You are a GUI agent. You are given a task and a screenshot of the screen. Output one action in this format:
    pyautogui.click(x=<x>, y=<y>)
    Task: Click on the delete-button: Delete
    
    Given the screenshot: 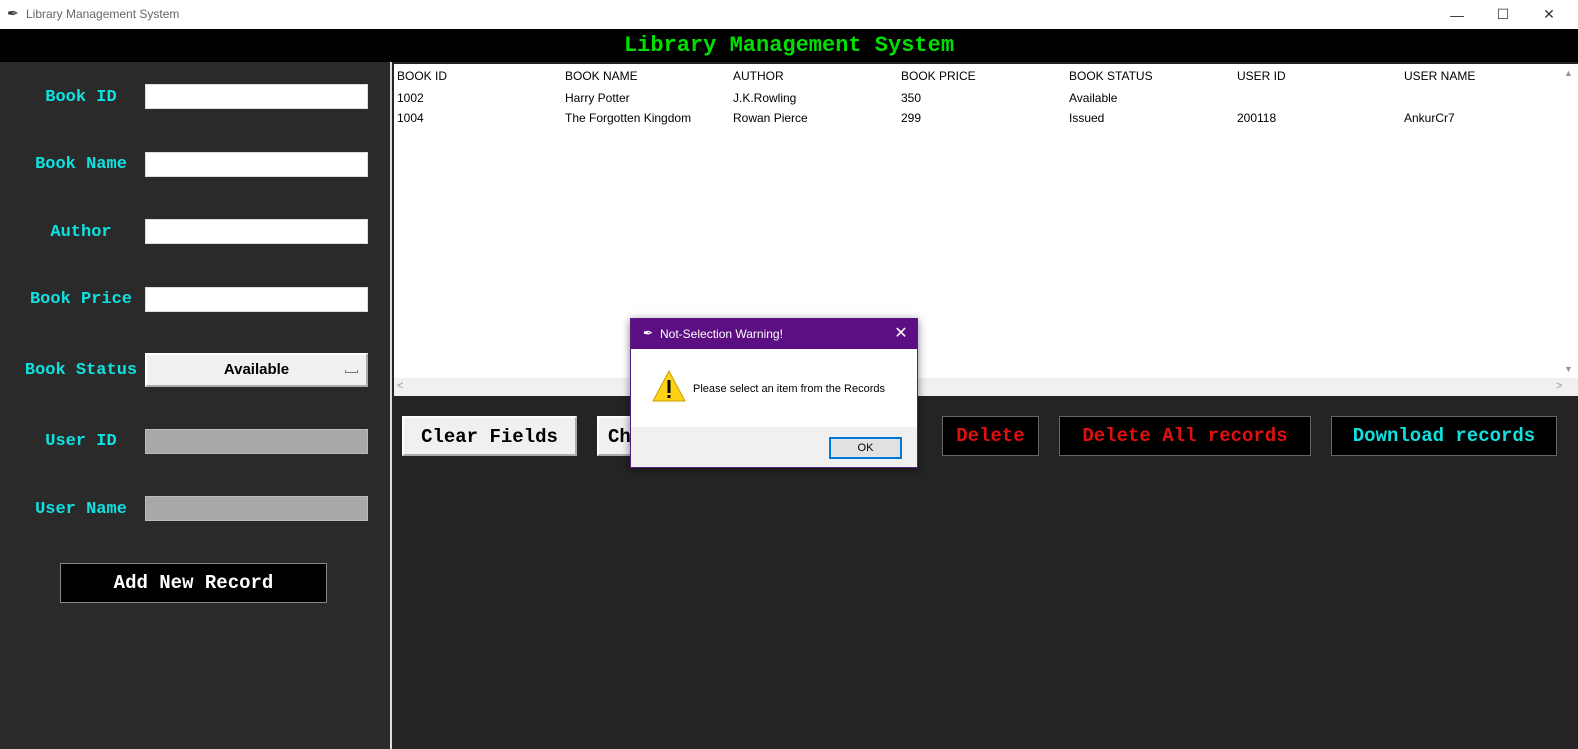 What is the action you would take?
    pyautogui.click(x=990, y=436)
    